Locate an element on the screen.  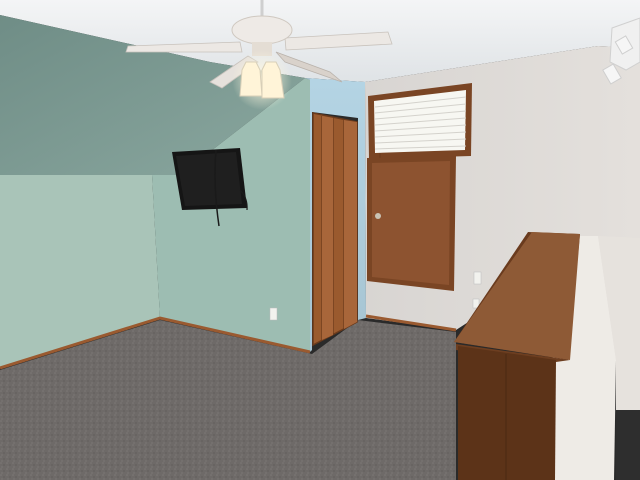
outlet-center is located at coordinates (273, 314).